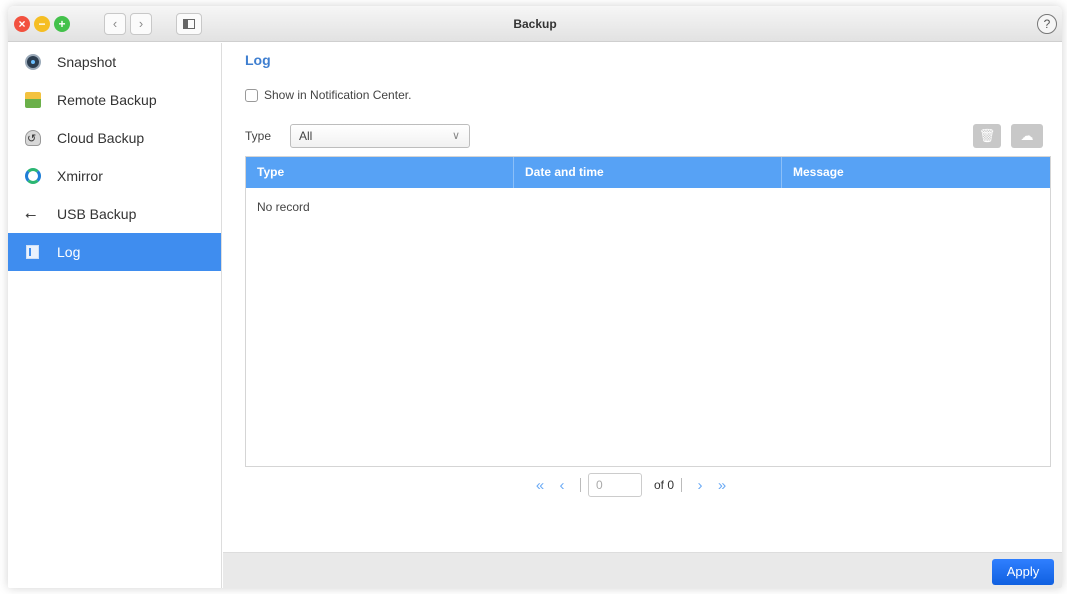  I want to click on sidebar-item-label: Log, so click(69, 252).